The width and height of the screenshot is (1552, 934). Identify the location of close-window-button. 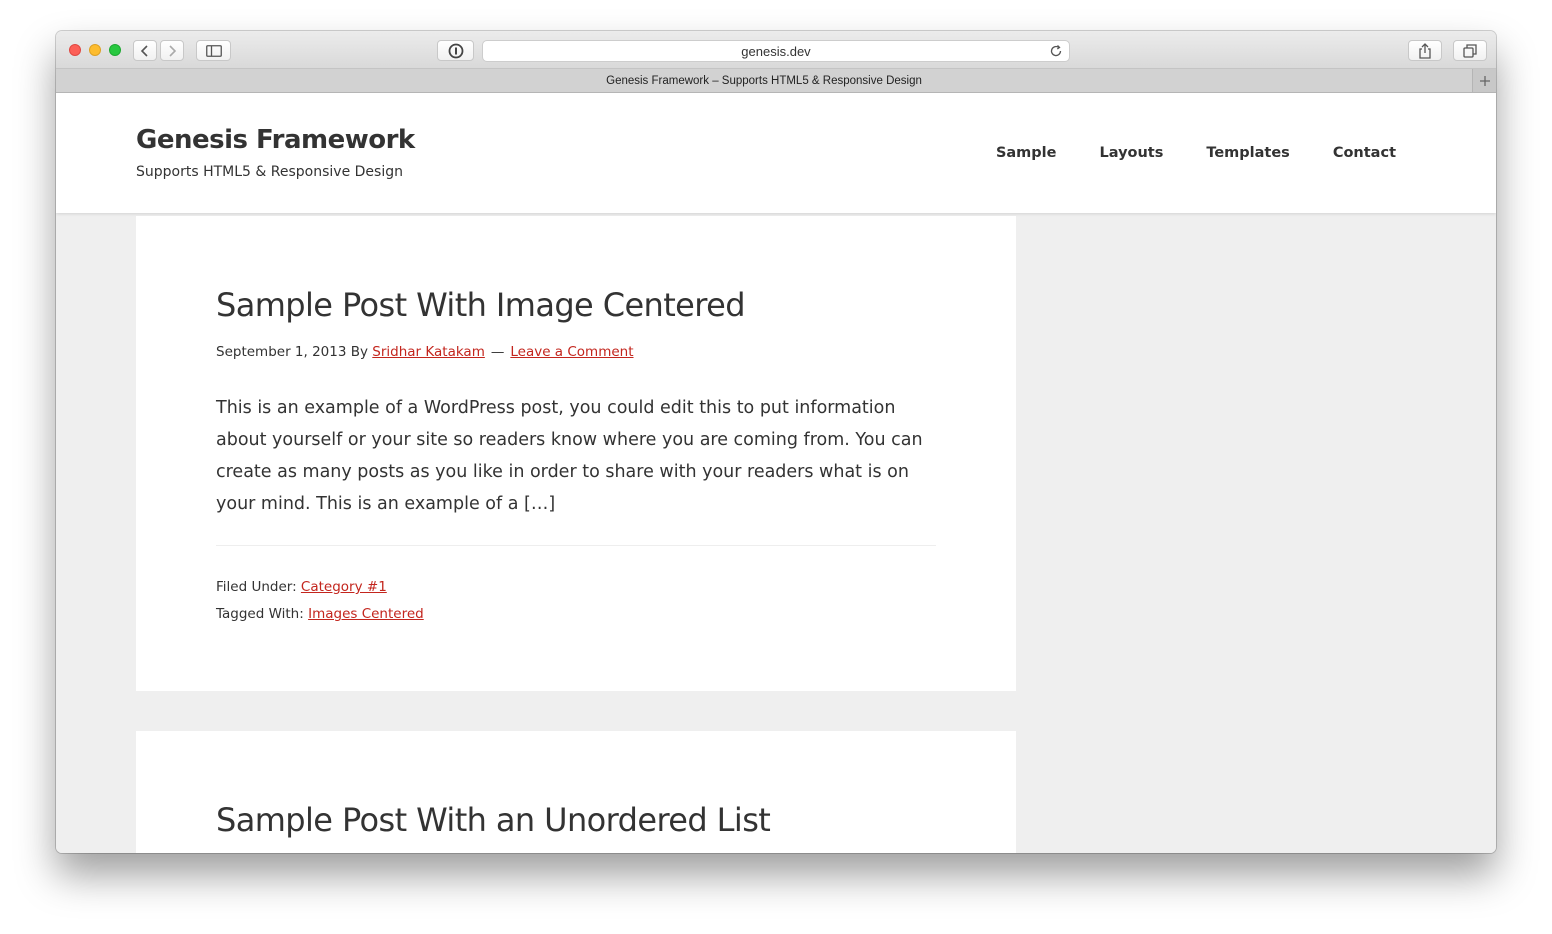
(75, 50).